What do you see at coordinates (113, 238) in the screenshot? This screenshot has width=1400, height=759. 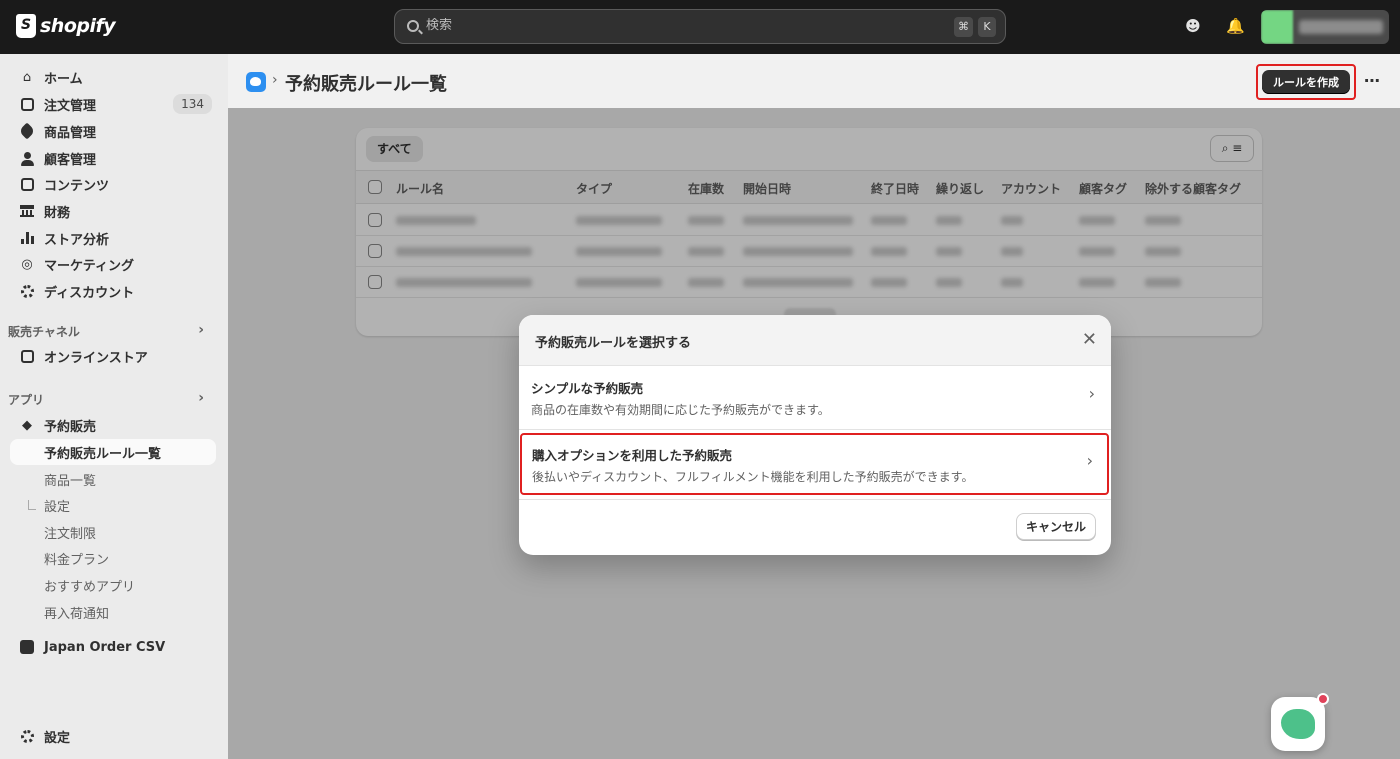 I see `sidebar-item-analytics: ストア分析` at bounding box center [113, 238].